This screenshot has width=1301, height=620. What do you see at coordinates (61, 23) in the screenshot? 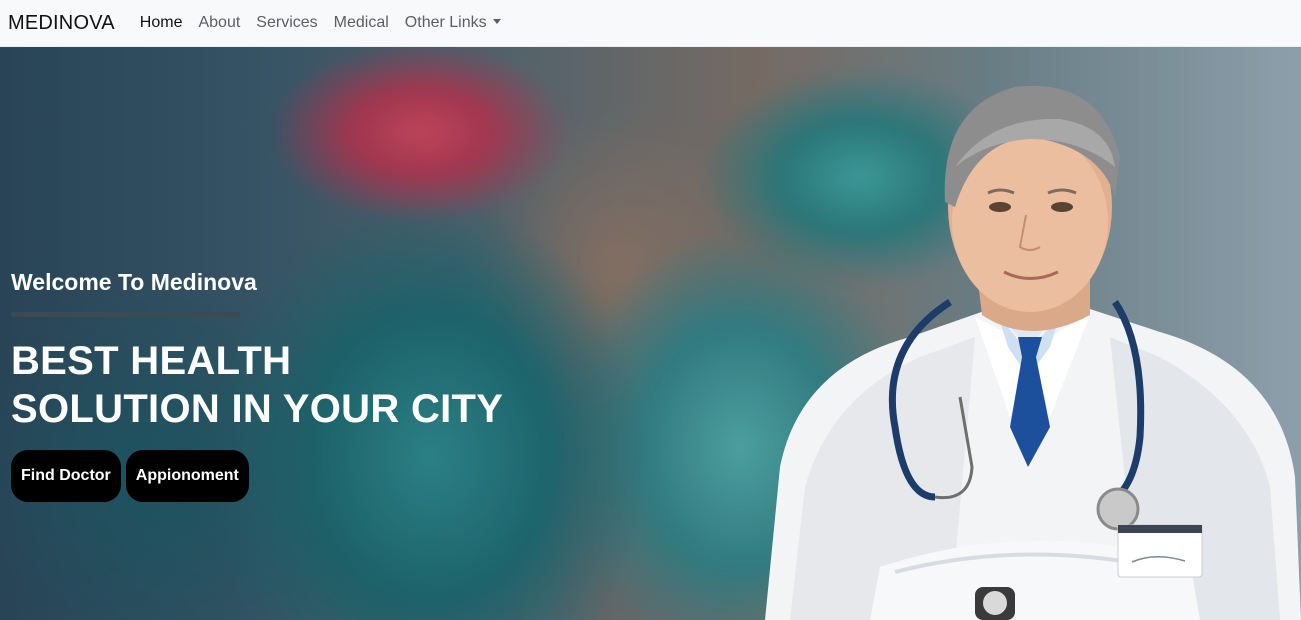
I see `brand-logo: MEDINOVA` at bounding box center [61, 23].